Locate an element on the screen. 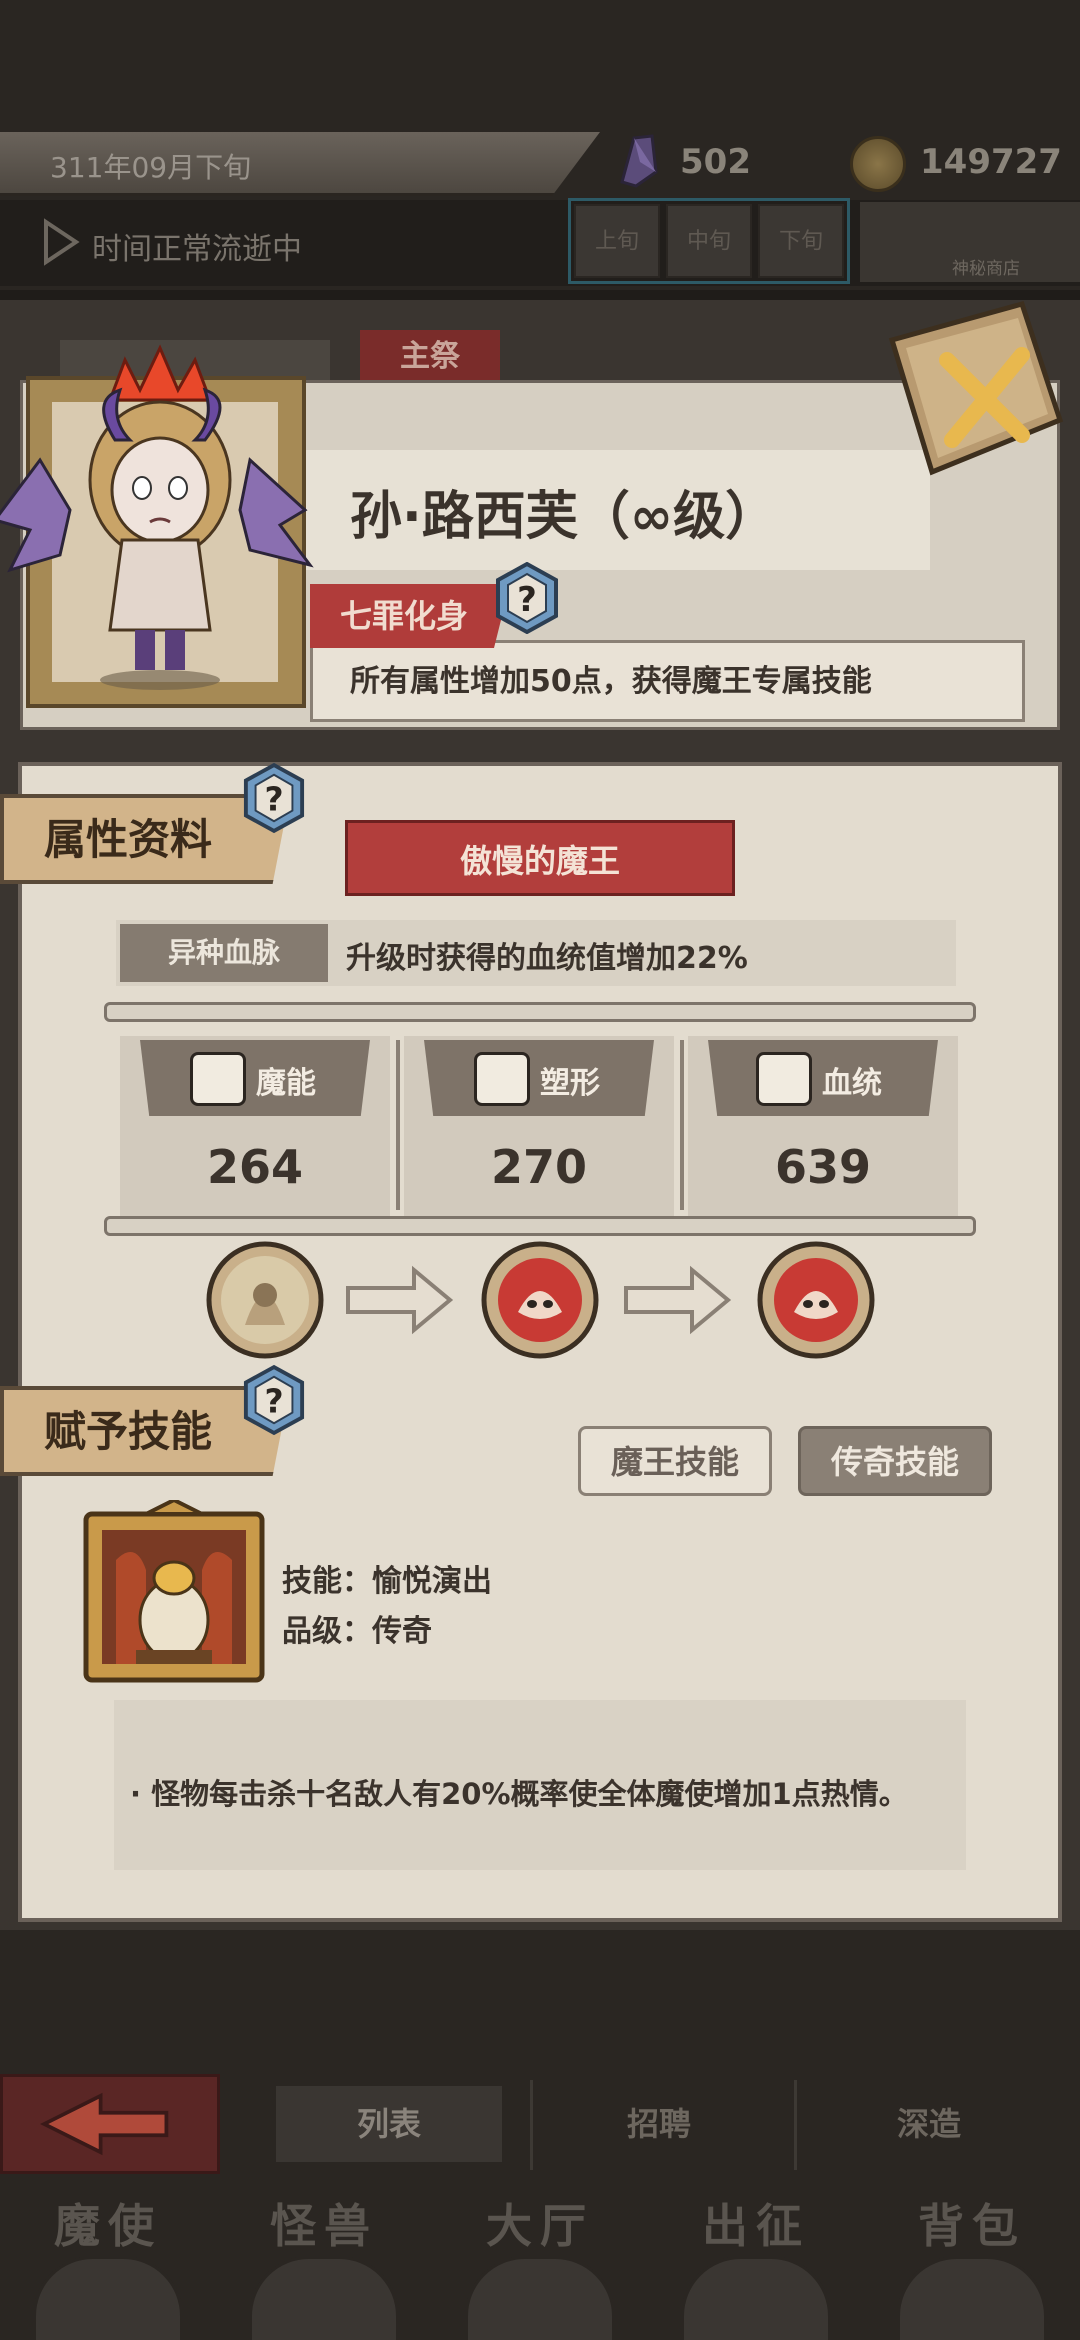 The width and height of the screenshot is (1080, 2340). backpack-icon is located at coordinates (972, 2298).